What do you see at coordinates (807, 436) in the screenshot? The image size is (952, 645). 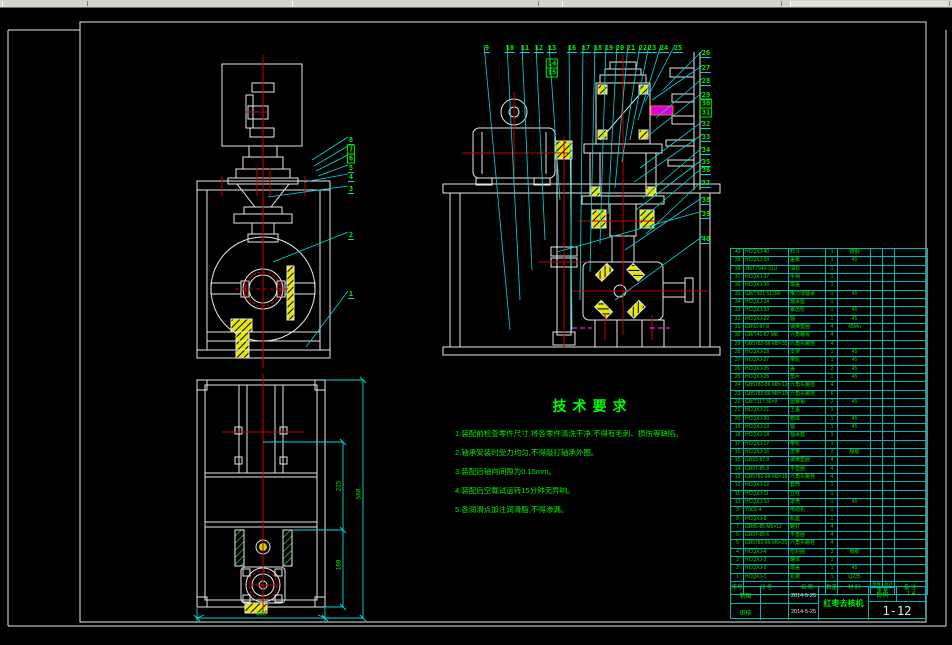 I see `parts-cell-name: 轴承套` at bounding box center [807, 436].